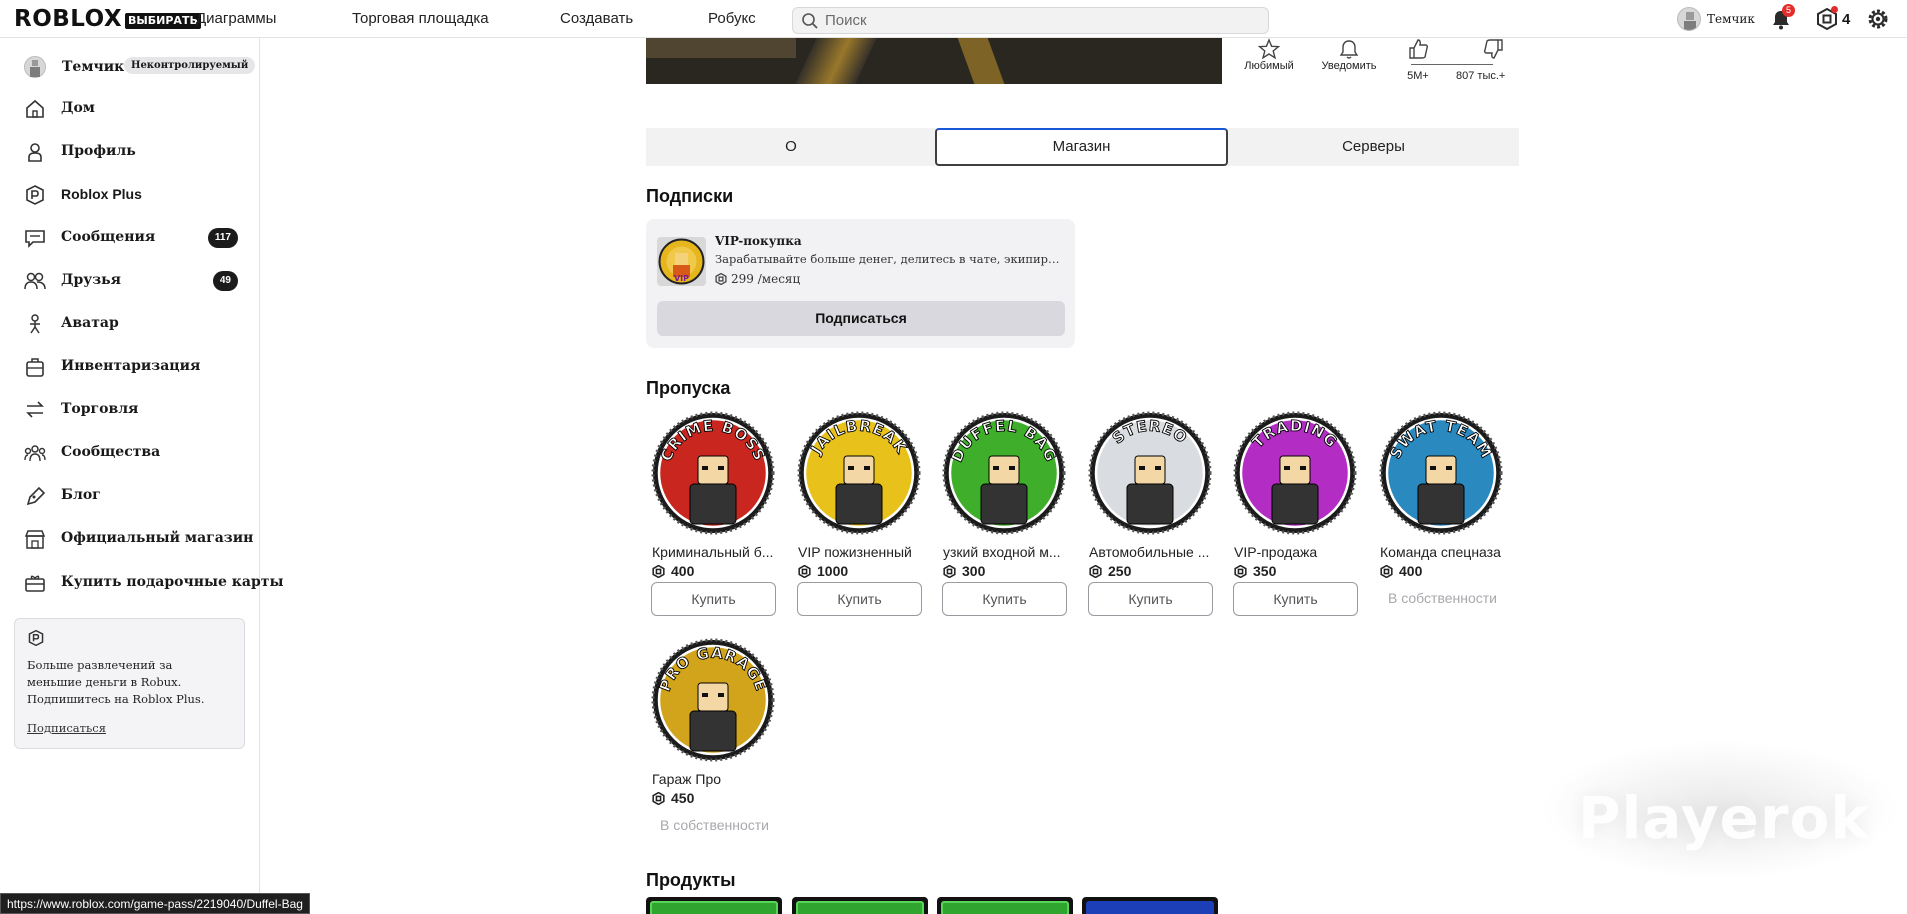 This screenshot has width=1907, height=914. What do you see at coordinates (1834, 9) in the screenshot?
I see `robux-alert-dot` at bounding box center [1834, 9].